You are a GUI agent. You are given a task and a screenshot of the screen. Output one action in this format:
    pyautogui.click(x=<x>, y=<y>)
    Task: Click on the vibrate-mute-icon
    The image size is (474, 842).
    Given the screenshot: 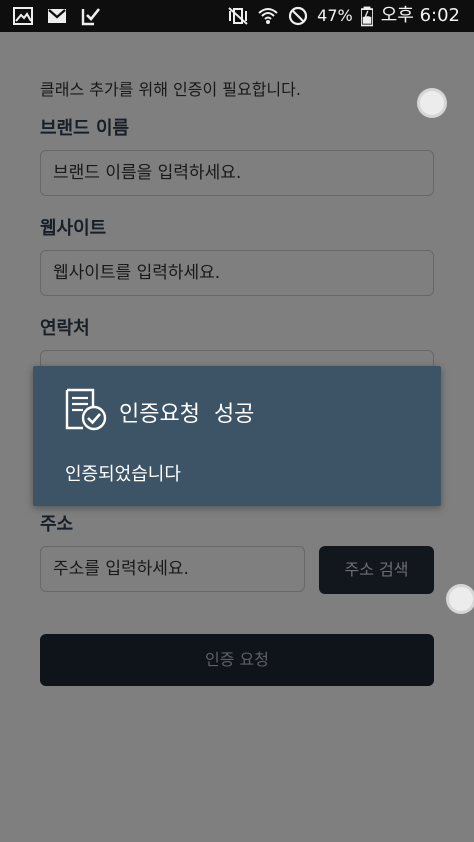 What is the action you would take?
    pyautogui.click(x=238, y=16)
    